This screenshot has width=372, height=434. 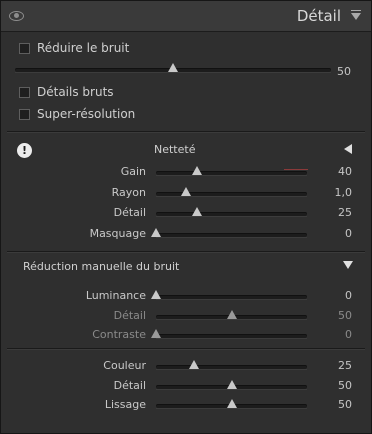 I want to click on warning-icon: !, so click(x=24, y=150).